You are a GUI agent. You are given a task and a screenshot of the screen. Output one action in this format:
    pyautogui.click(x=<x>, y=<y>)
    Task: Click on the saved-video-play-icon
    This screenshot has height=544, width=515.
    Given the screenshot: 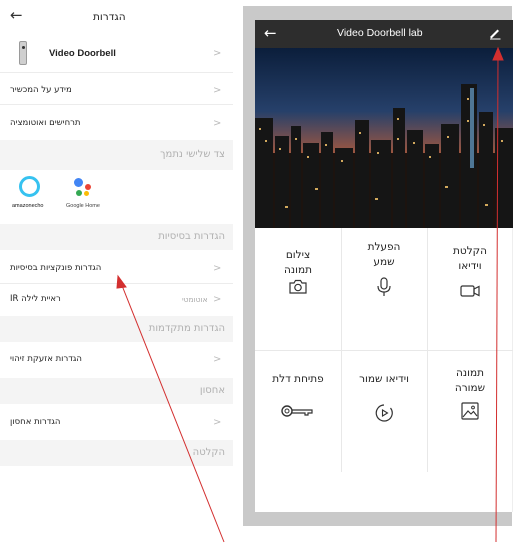 What is the action you would take?
    pyautogui.click(x=384, y=413)
    